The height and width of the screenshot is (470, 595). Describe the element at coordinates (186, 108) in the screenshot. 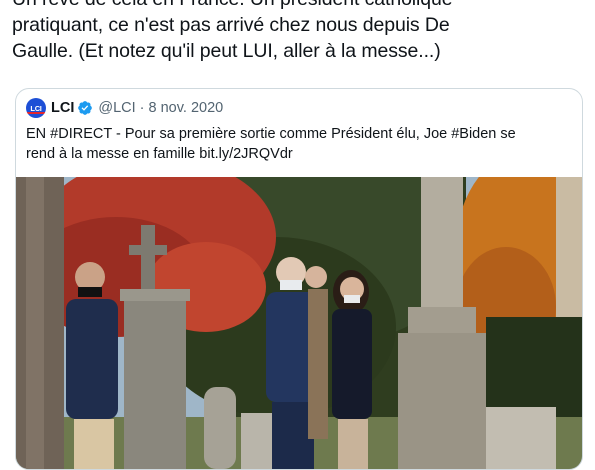

I see `tweet-date: 8 nov. 2020` at that location.